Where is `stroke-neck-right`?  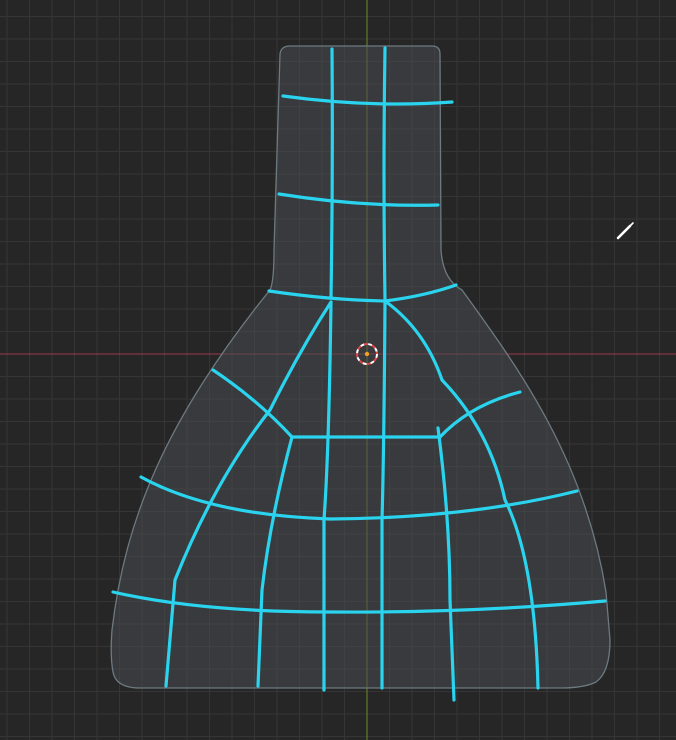
stroke-neck-right is located at coordinates (384, 173).